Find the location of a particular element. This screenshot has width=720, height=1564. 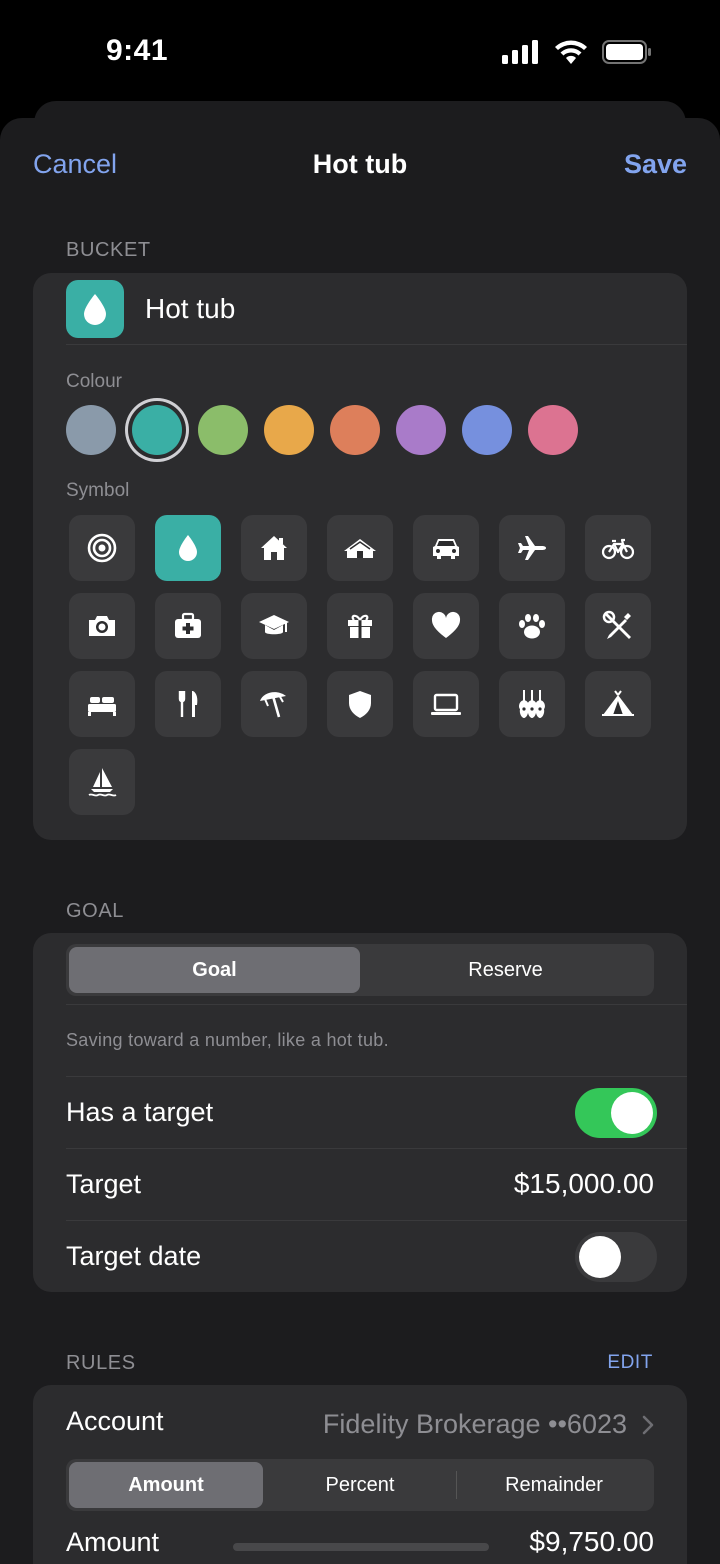

colour-swatches is located at coordinates (322, 430).